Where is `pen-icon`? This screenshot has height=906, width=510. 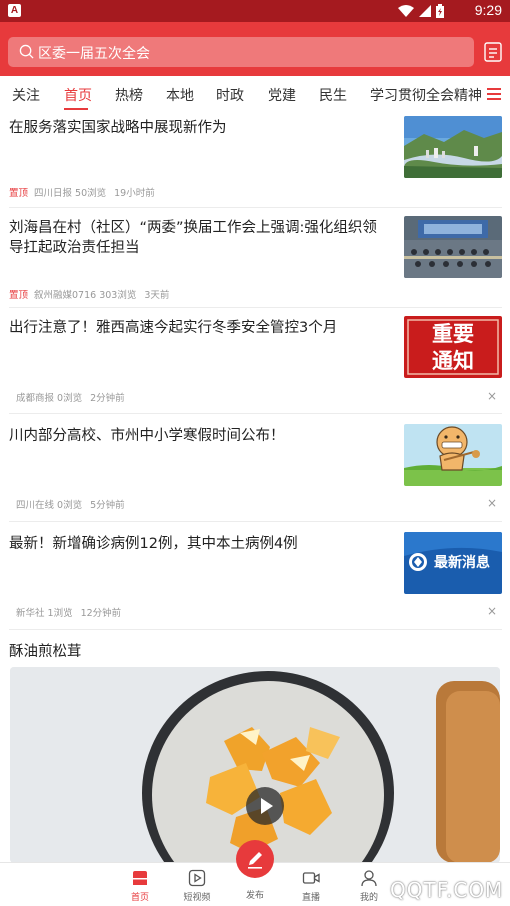
pen-icon is located at coordinates (255, 860).